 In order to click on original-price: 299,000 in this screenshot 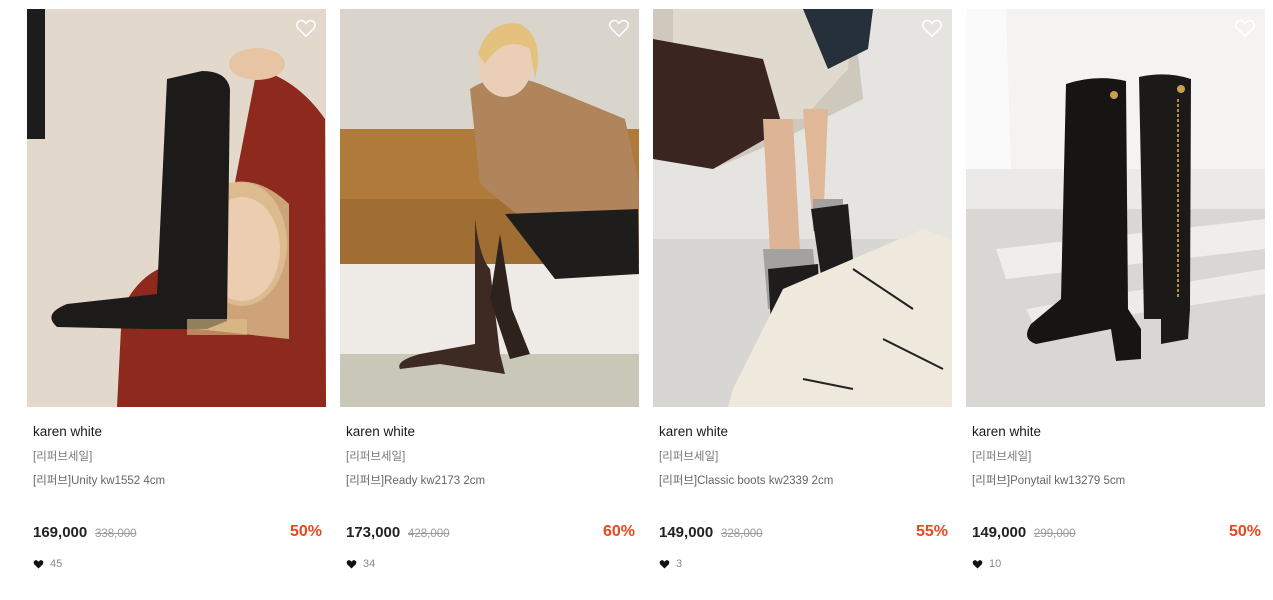, I will do `click(1055, 534)`.